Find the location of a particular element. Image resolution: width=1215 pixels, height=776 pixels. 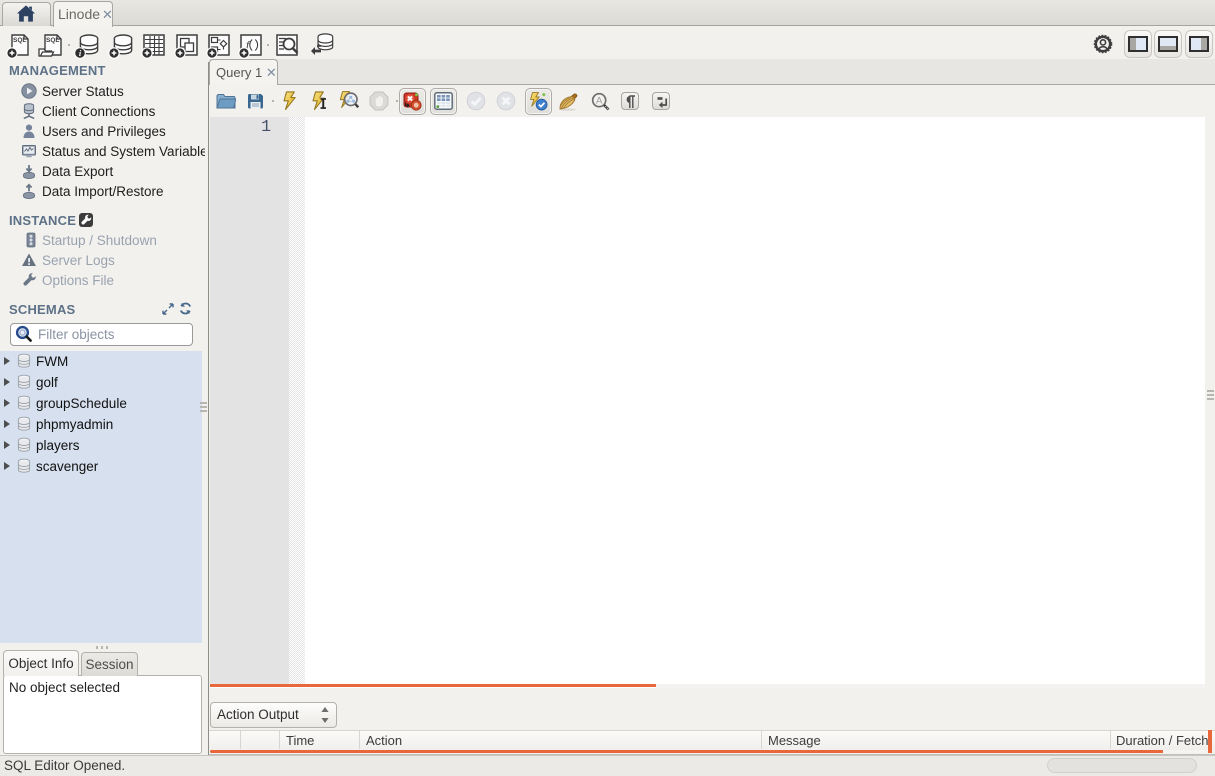

svg-text: A is located at coordinates (599, 101).